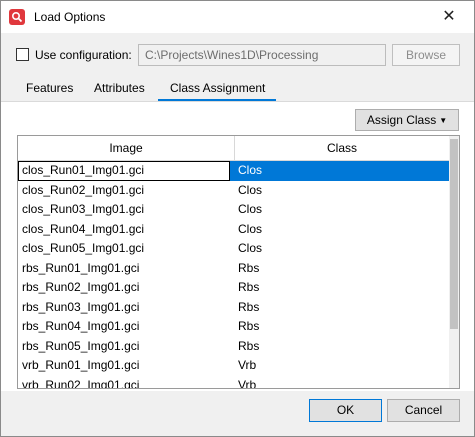 Image resolution: width=475 pixels, height=437 pixels. What do you see at coordinates (401, 120) in the screenshot?
I see `assign-class-label: Assign Class` at bounding box center [401, 120].